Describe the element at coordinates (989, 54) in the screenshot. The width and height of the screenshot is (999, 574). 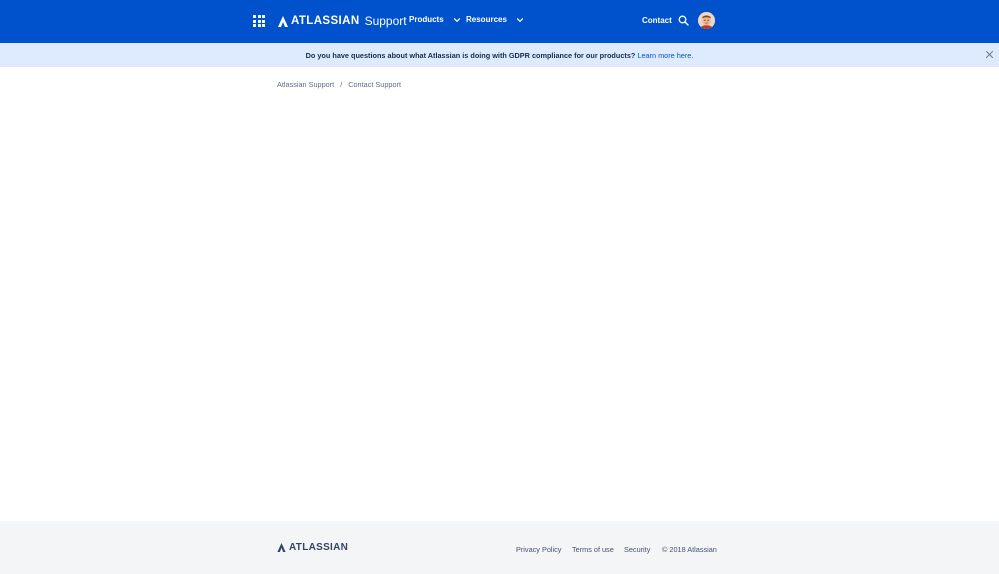
I see `close-icon` at that location.